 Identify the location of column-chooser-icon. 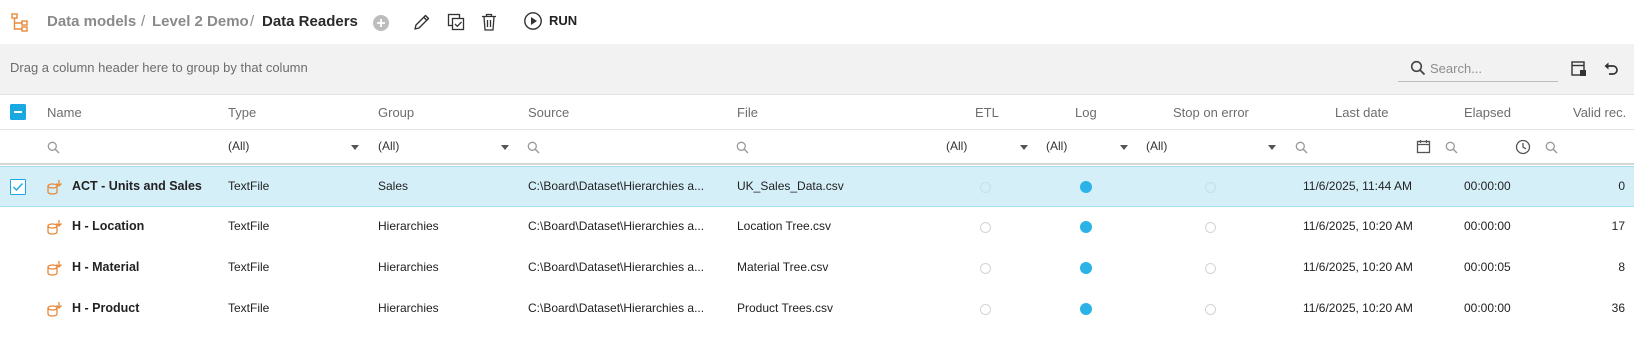
(1579, 69).